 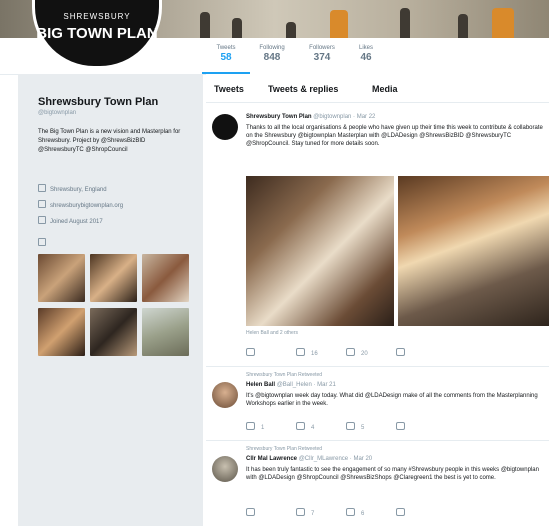 I want to click on retweet-button: 4, so click(x=305, y=426).